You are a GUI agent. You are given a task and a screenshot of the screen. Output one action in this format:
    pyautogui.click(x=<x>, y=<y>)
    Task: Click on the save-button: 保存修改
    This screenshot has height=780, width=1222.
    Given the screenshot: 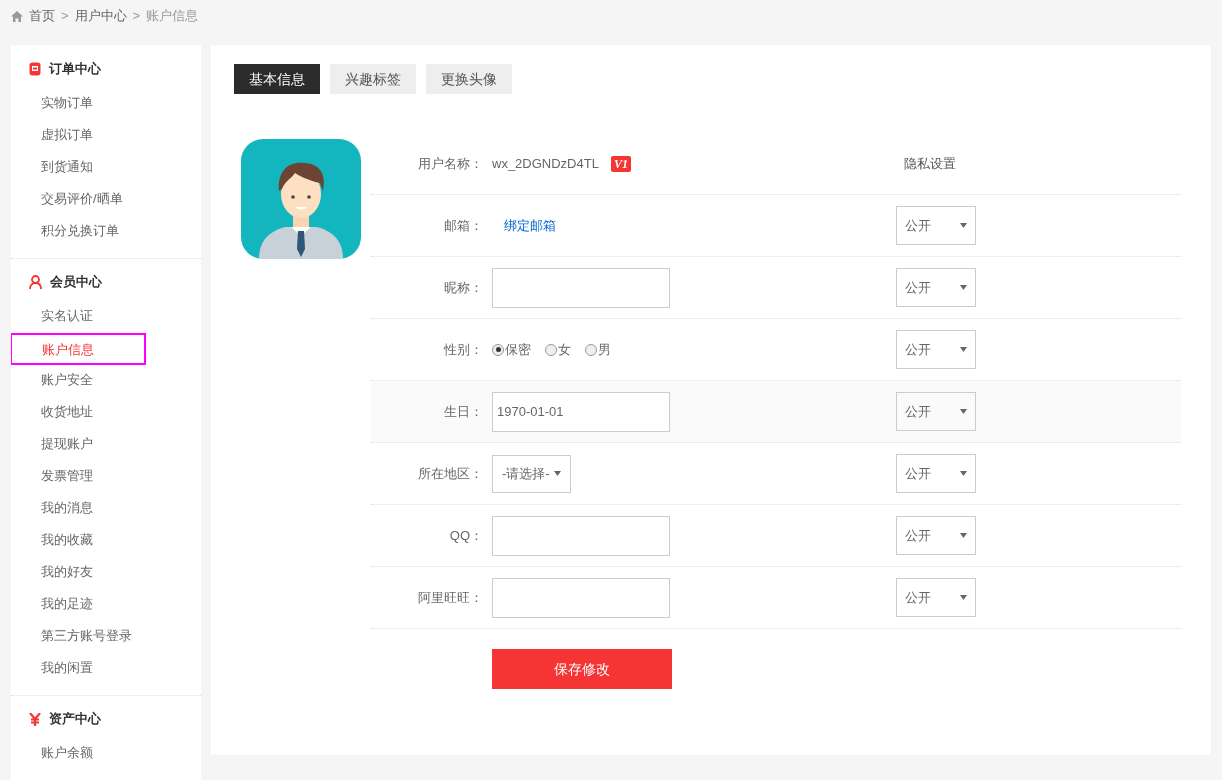 What is the action you would take?
    pyautogui.click(x=582, y=669)
    